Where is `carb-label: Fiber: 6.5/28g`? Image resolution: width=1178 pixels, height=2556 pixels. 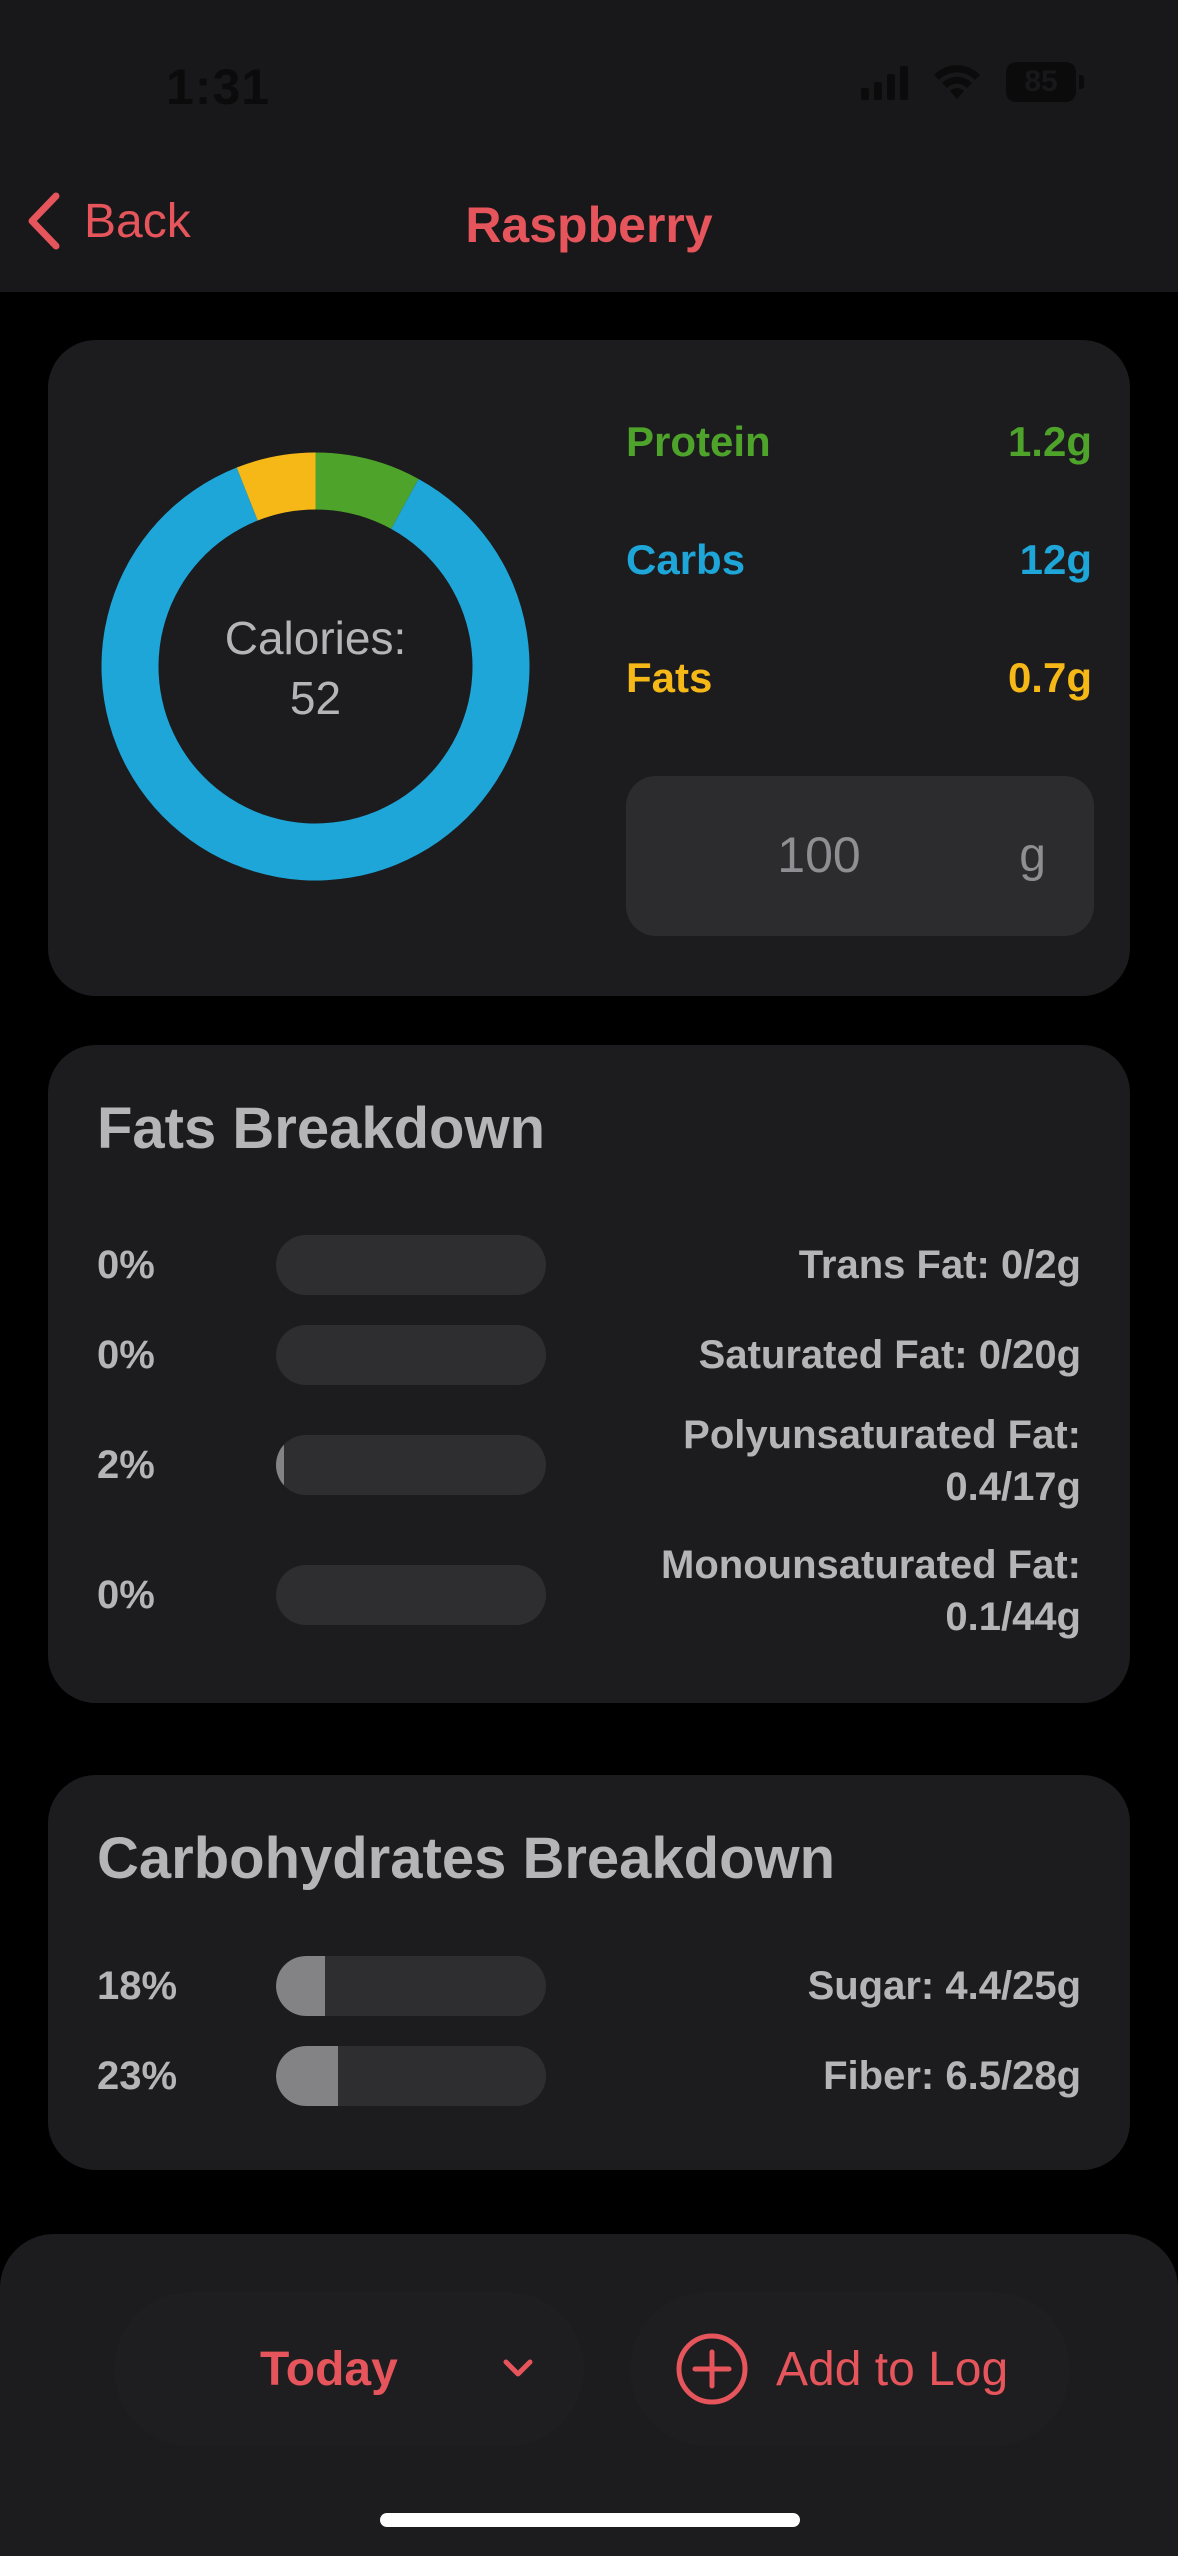
carb-label: Fiber: 6.5/28g is located at coordinates (952, 2076).